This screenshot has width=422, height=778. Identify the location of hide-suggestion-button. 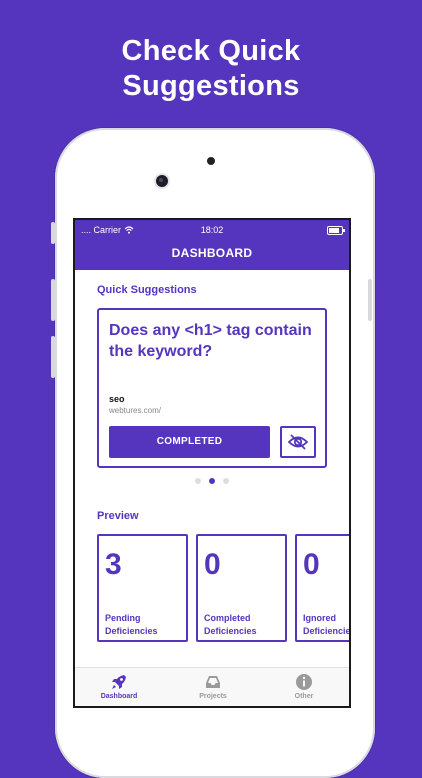
(298, 442).